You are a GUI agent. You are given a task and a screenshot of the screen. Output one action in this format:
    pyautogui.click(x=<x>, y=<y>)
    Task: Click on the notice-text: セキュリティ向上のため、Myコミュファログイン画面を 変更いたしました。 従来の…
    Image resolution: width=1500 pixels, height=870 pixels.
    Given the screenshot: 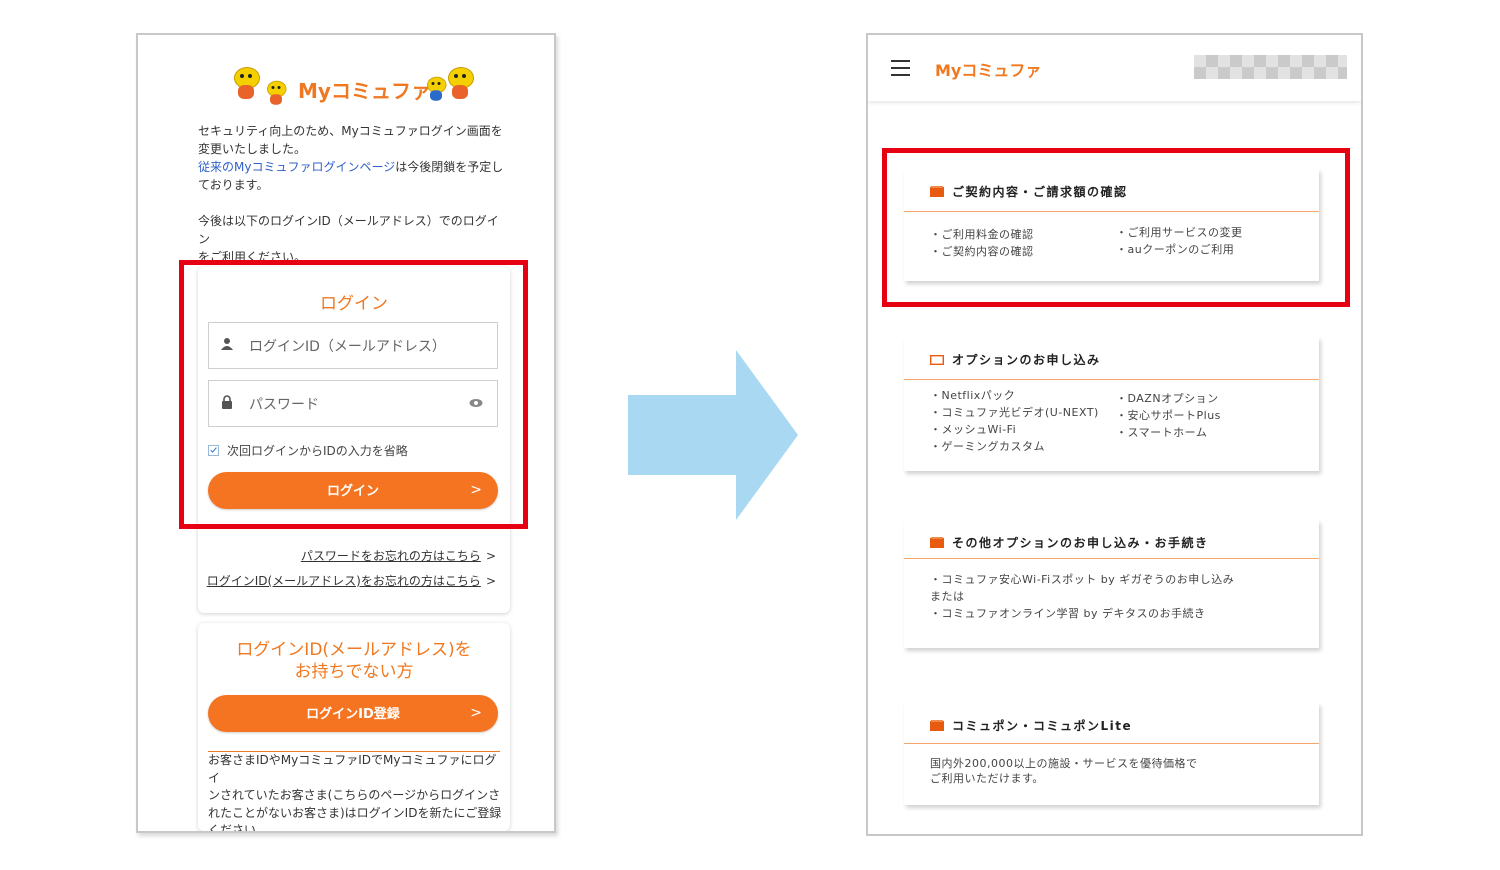 What is the action you would take?
    pyautogui.click(x=351, y=194)
    